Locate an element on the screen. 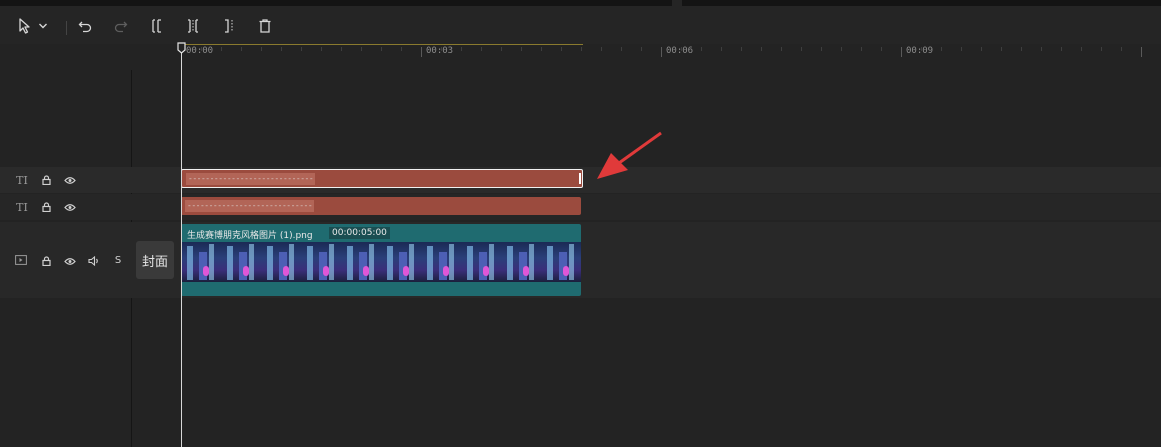  split-right-icon is located at coordinates (229, 26).